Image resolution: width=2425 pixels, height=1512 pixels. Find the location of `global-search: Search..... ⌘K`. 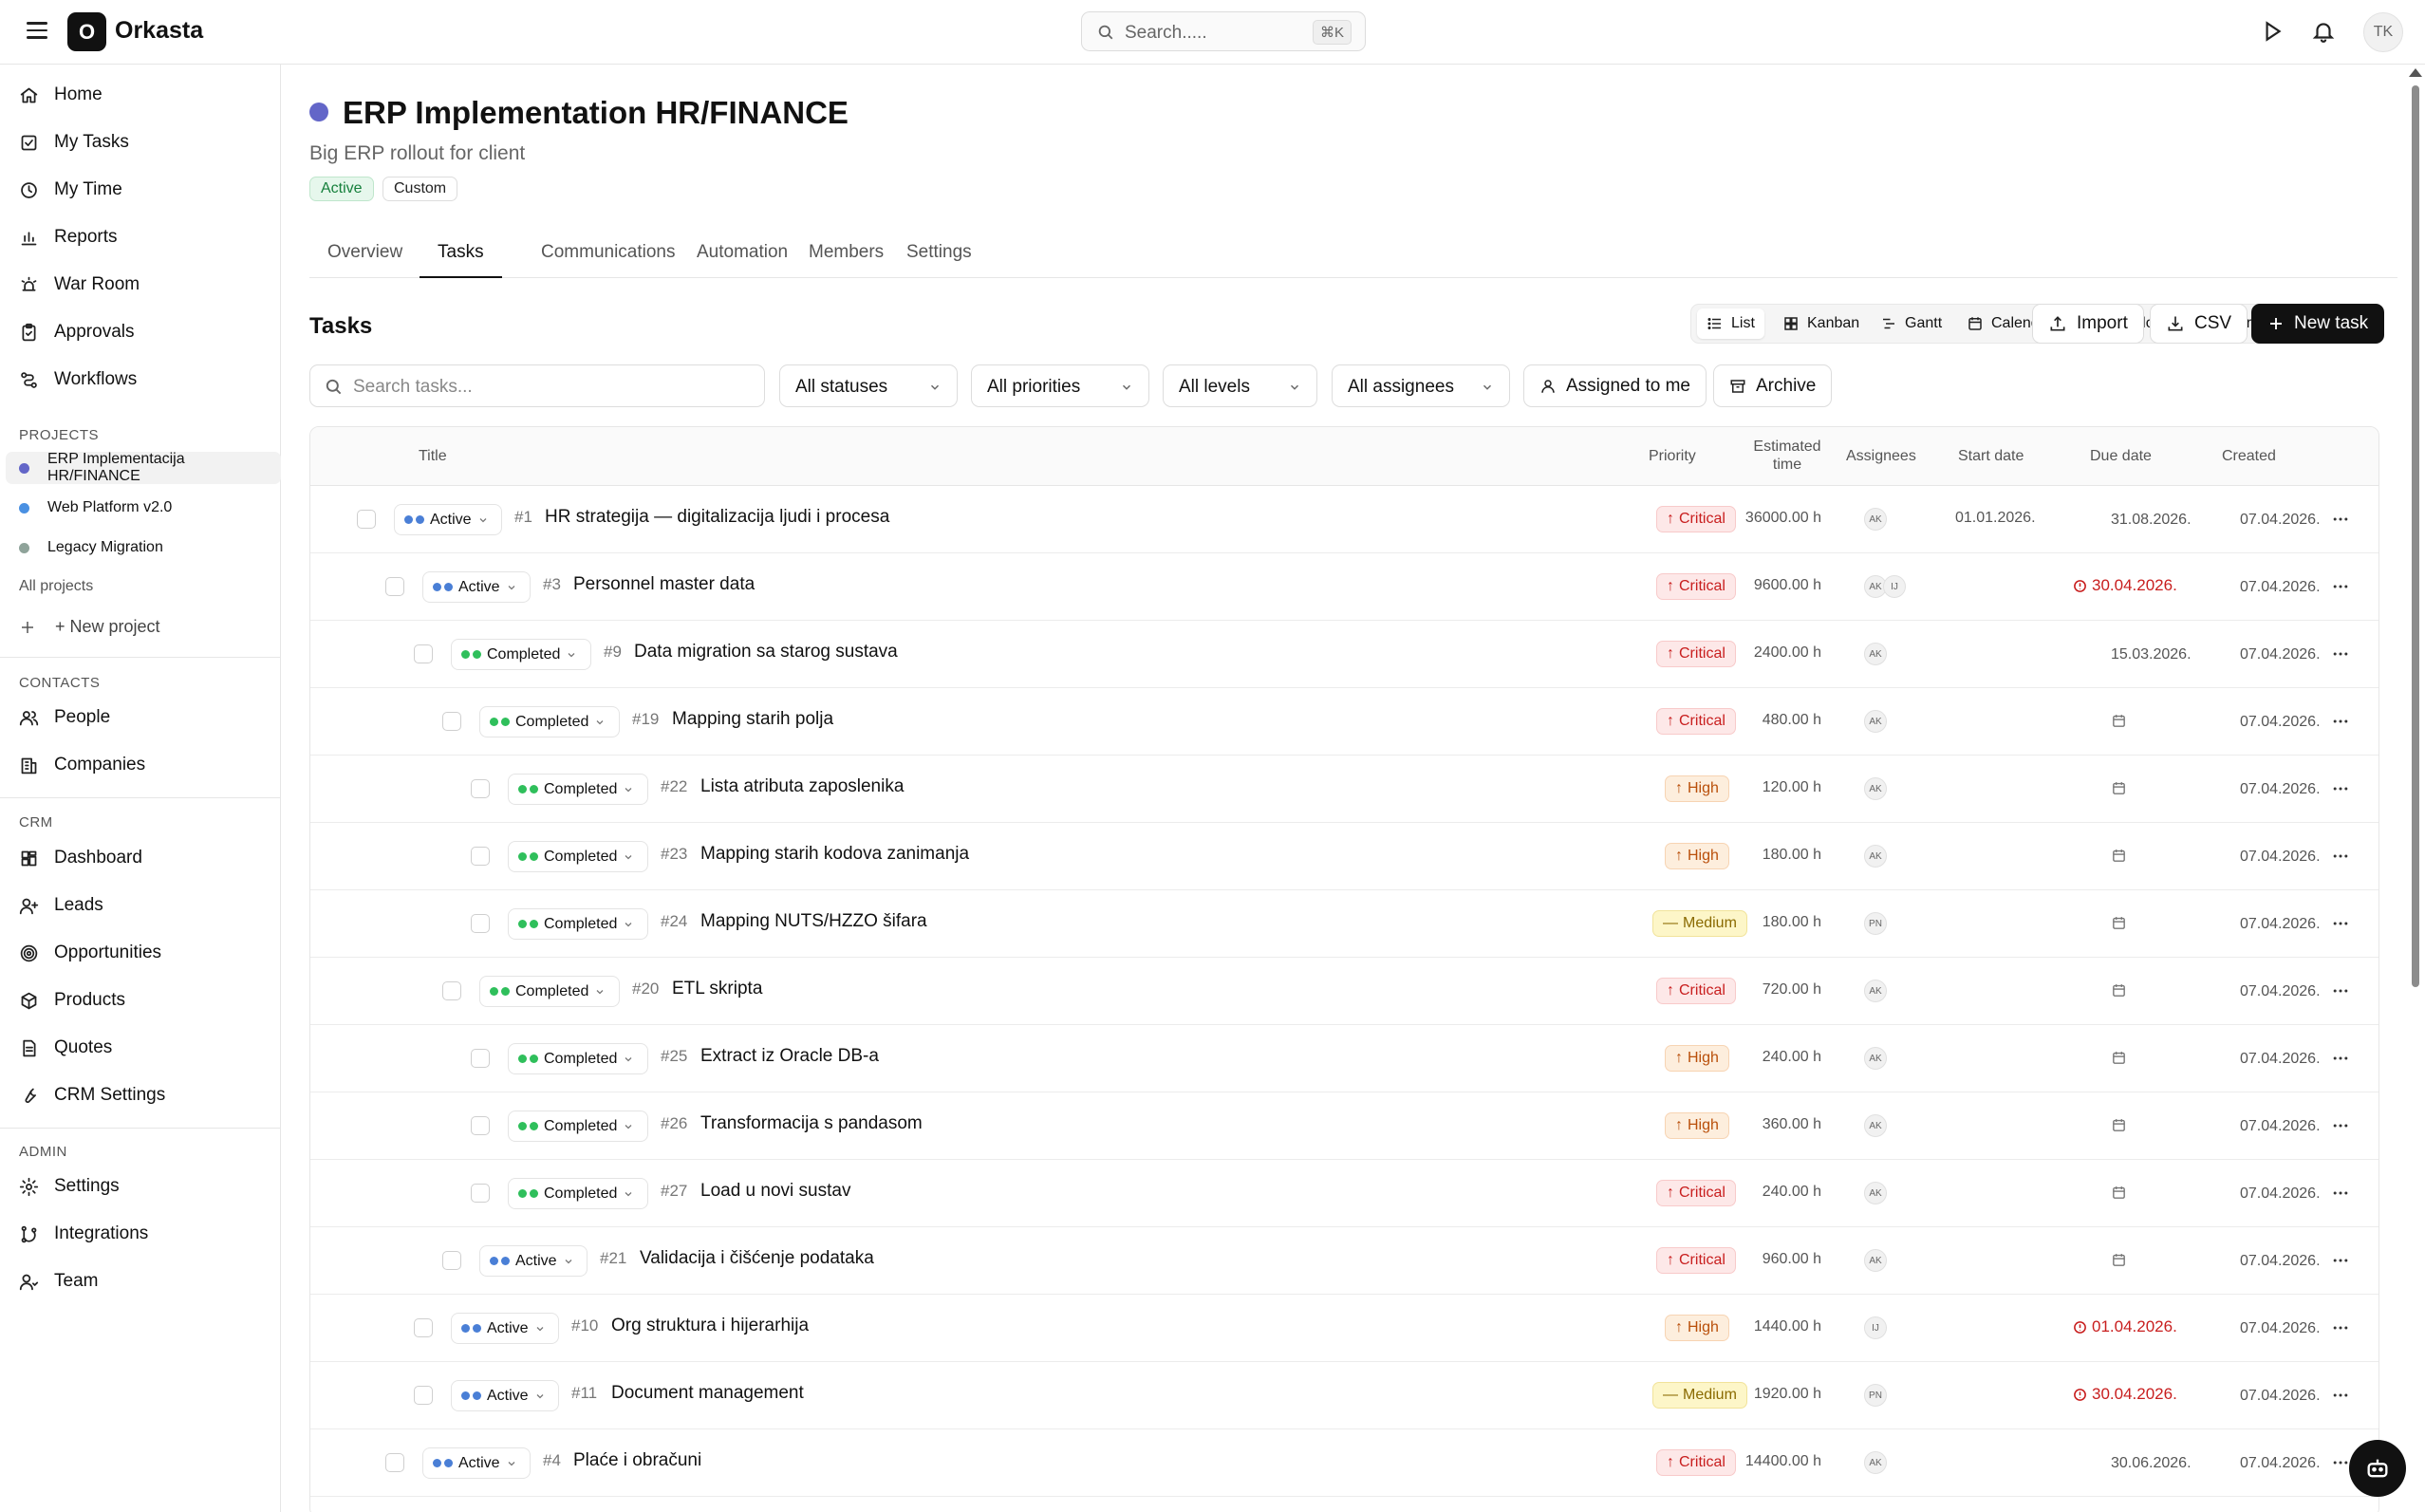

global-search: Search..... ⌘K is located at coordinates (1223, 31).